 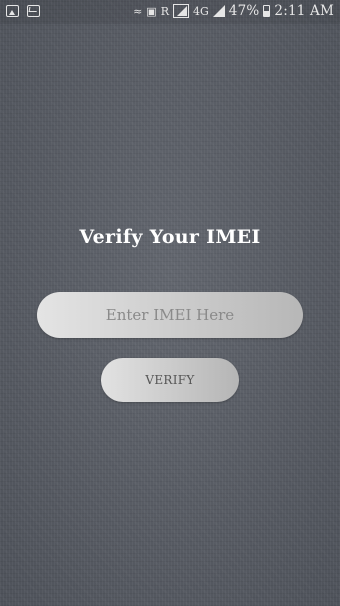 What do you see at coordinates (138, 11) in the screenshot?
I see `wifi-icon: ≈` at bounding box center [138, 11].